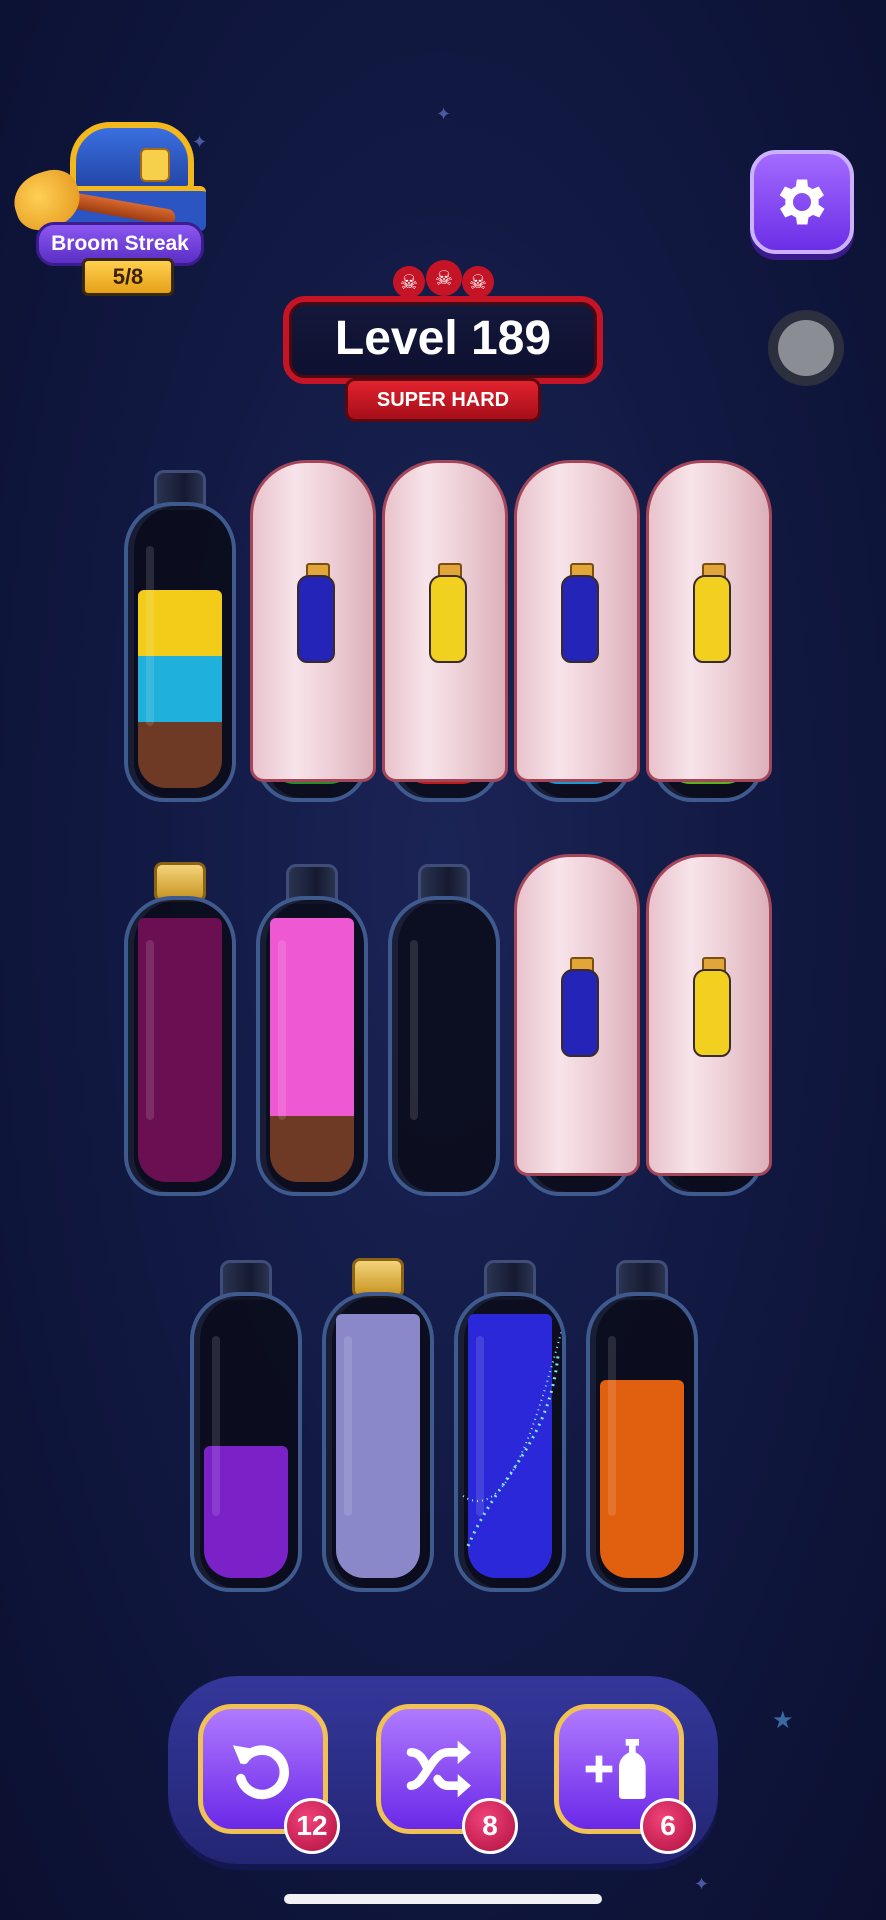  I want to click on treasure-chest-icon, so click(132, 157).